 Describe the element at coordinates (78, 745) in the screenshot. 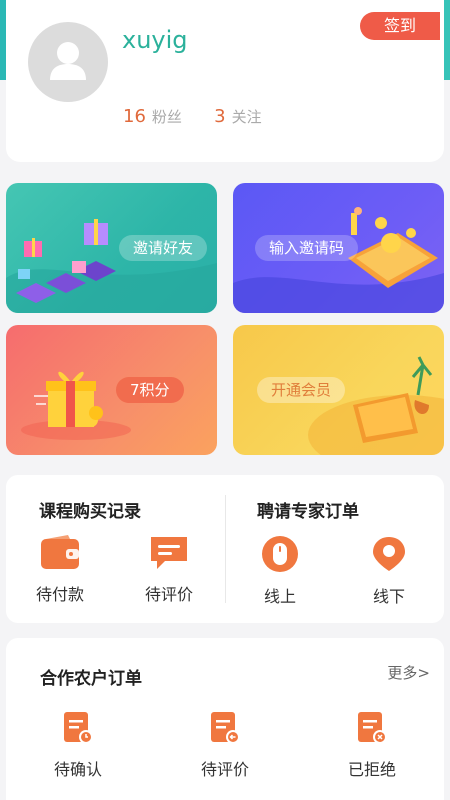

I see `pending-confirm-button: 待确认` at that location.